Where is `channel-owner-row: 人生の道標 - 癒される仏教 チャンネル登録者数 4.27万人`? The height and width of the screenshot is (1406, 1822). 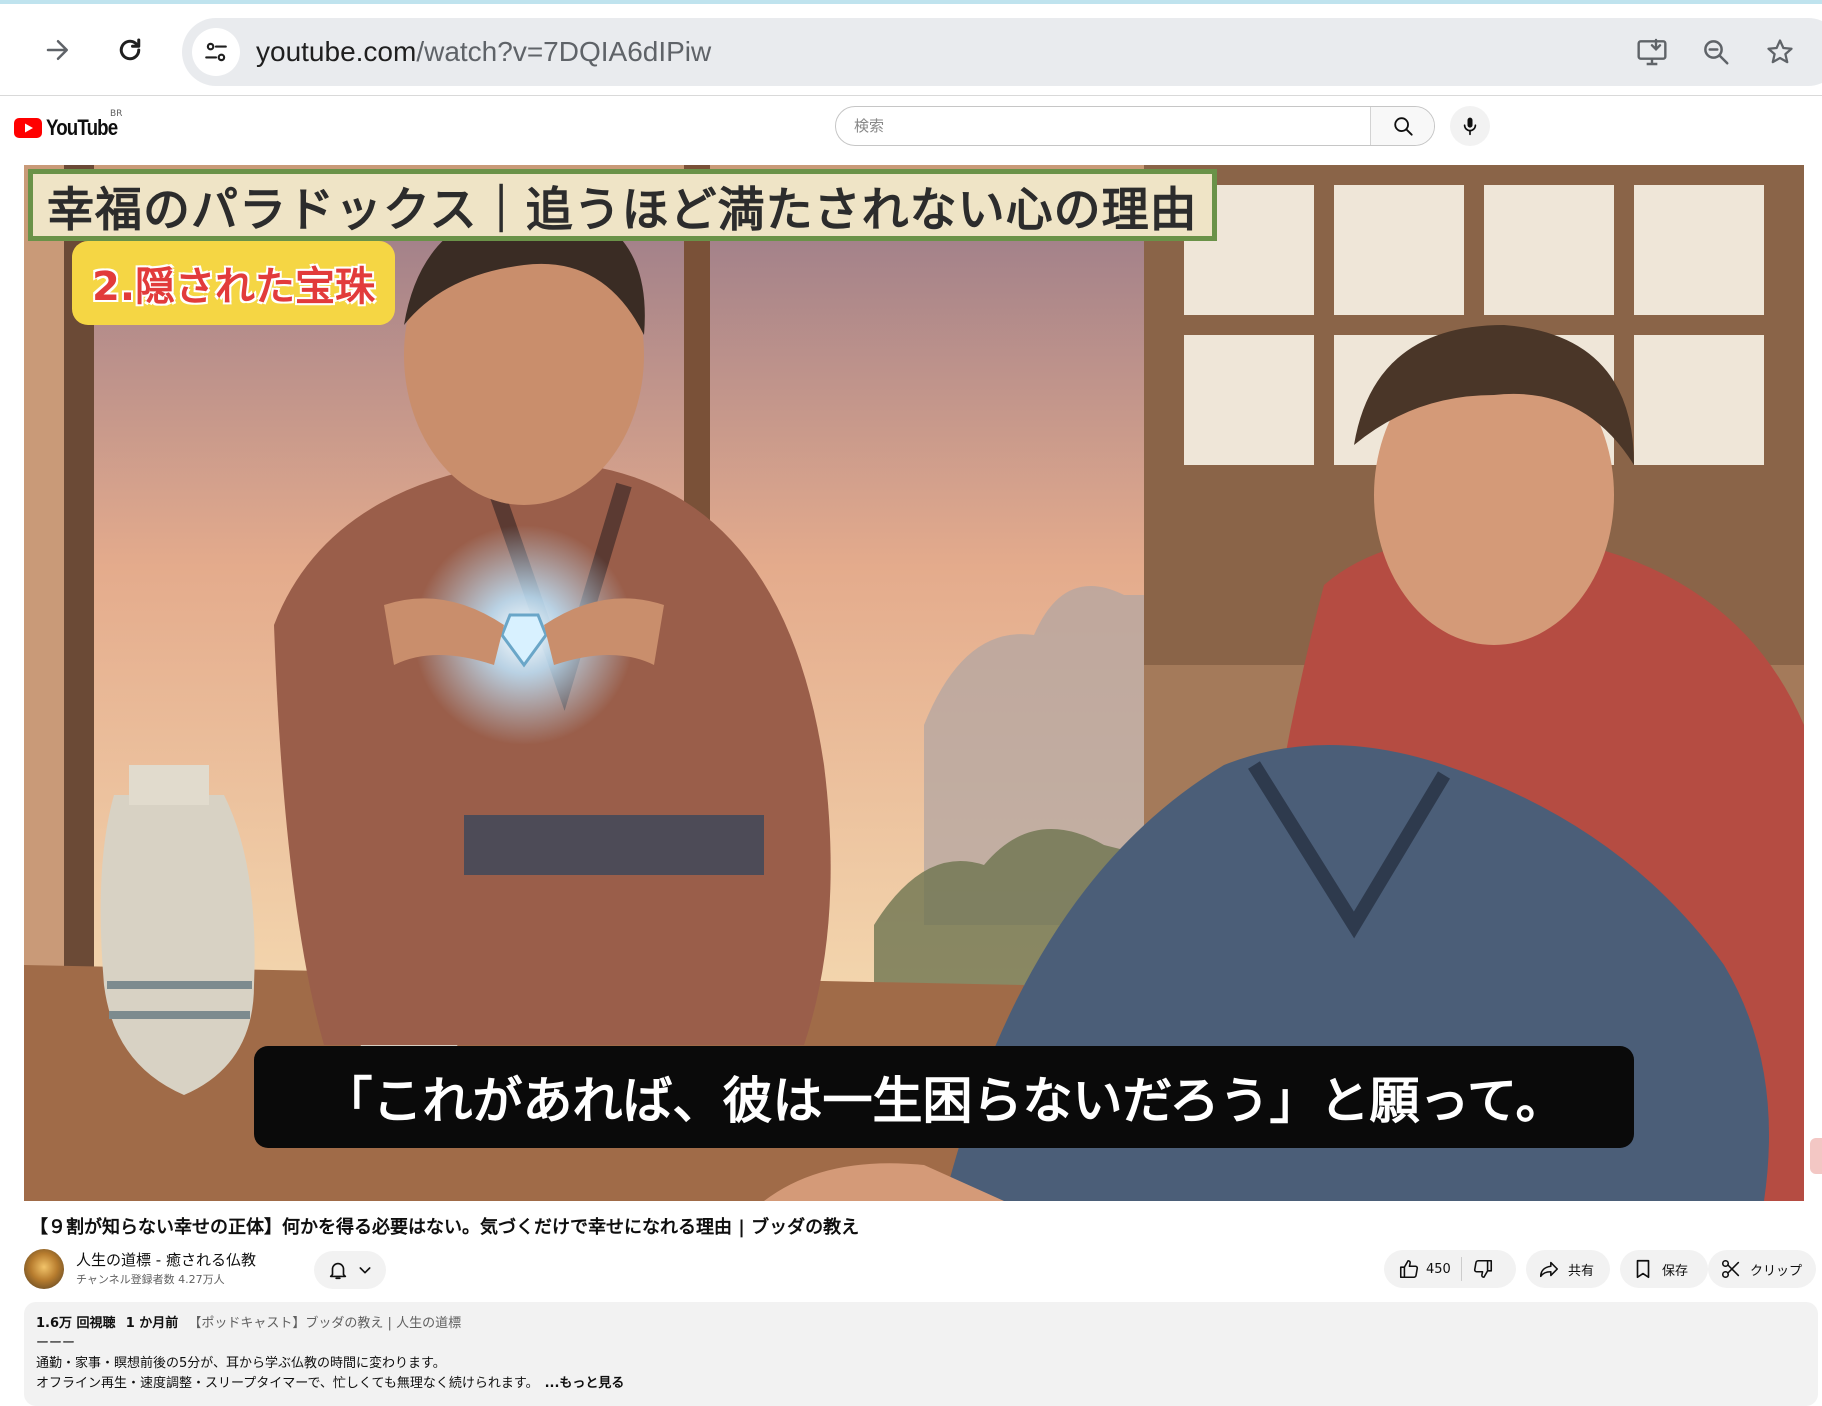
channel-owner-row: 人生の道標 - 癒される仏教 チャンネル登録者数 4.27万人 is located at coordinates (324, 1269).